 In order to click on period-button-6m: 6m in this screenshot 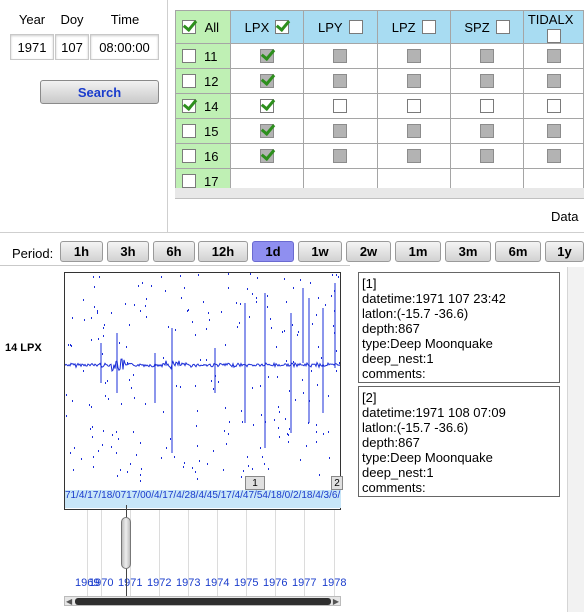, I will do `click(518, 251)`.